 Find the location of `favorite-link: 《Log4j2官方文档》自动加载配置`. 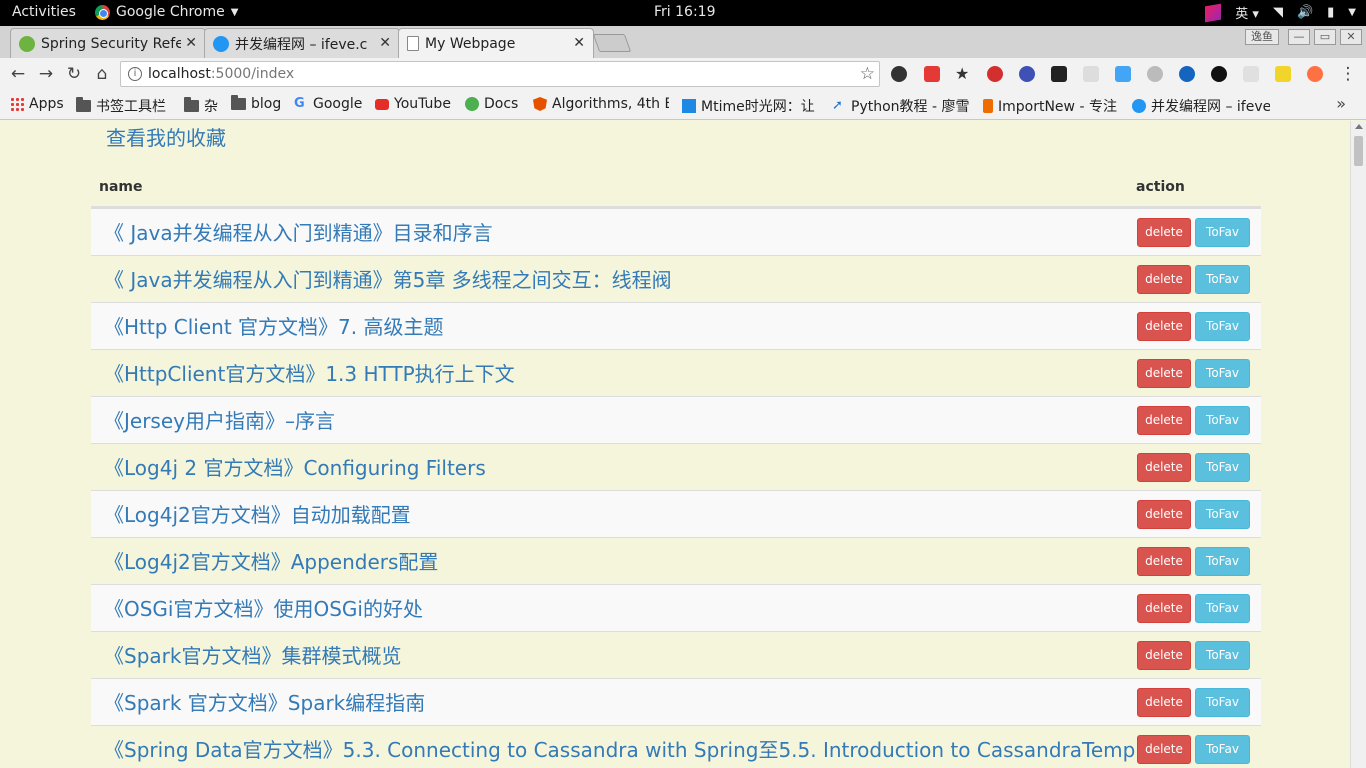

favorite-link: 《Log4j2官方文档》自动加载配置 is located at coordinates (257, 513).